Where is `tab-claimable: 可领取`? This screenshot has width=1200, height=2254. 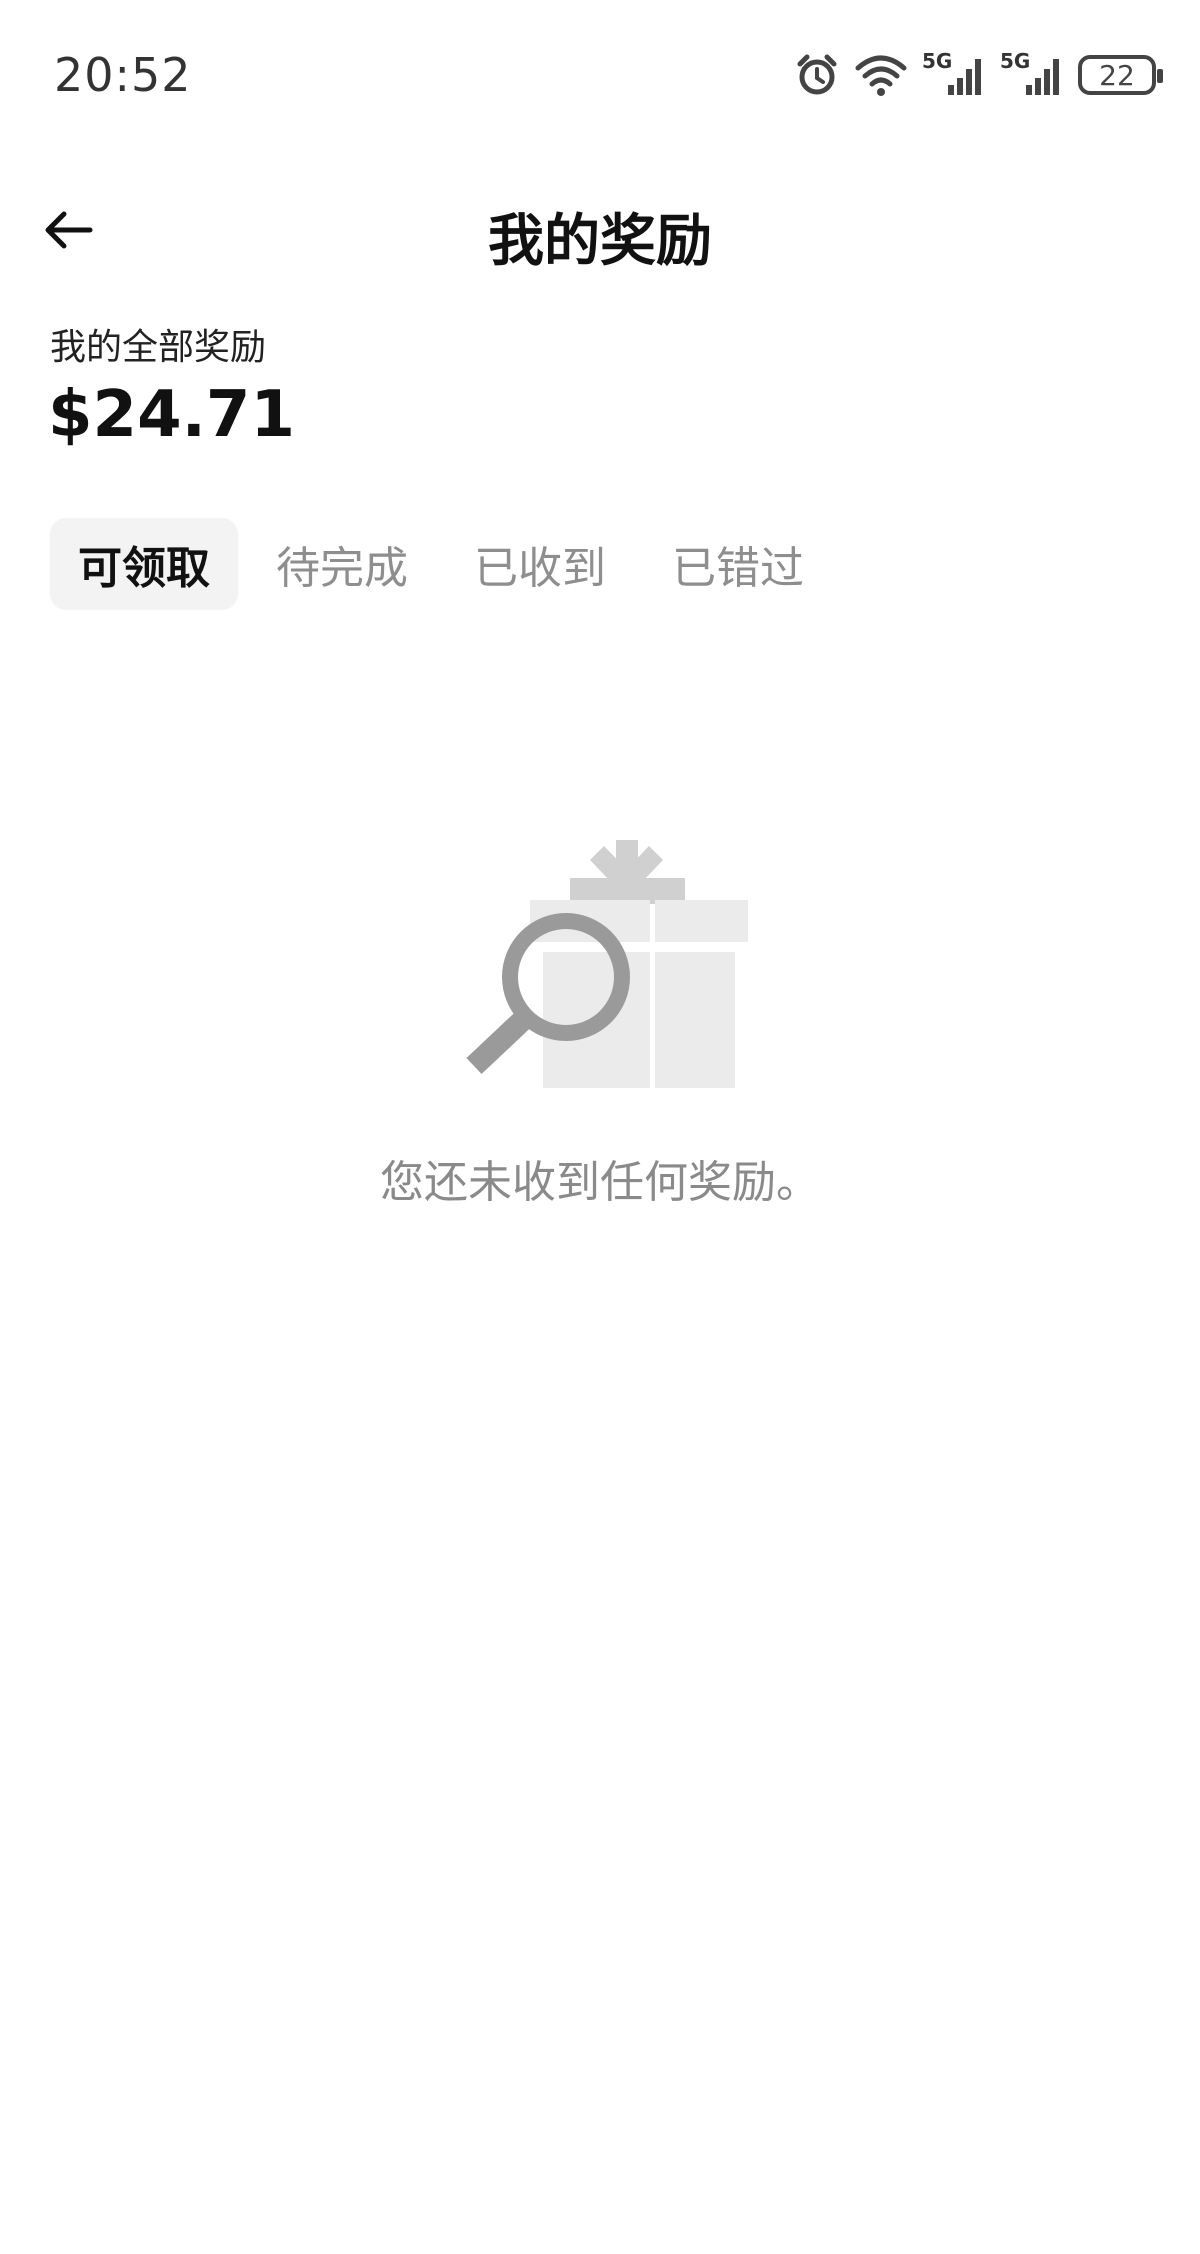
tab-claimable: 可领取 is located at coordinates (144, 564).